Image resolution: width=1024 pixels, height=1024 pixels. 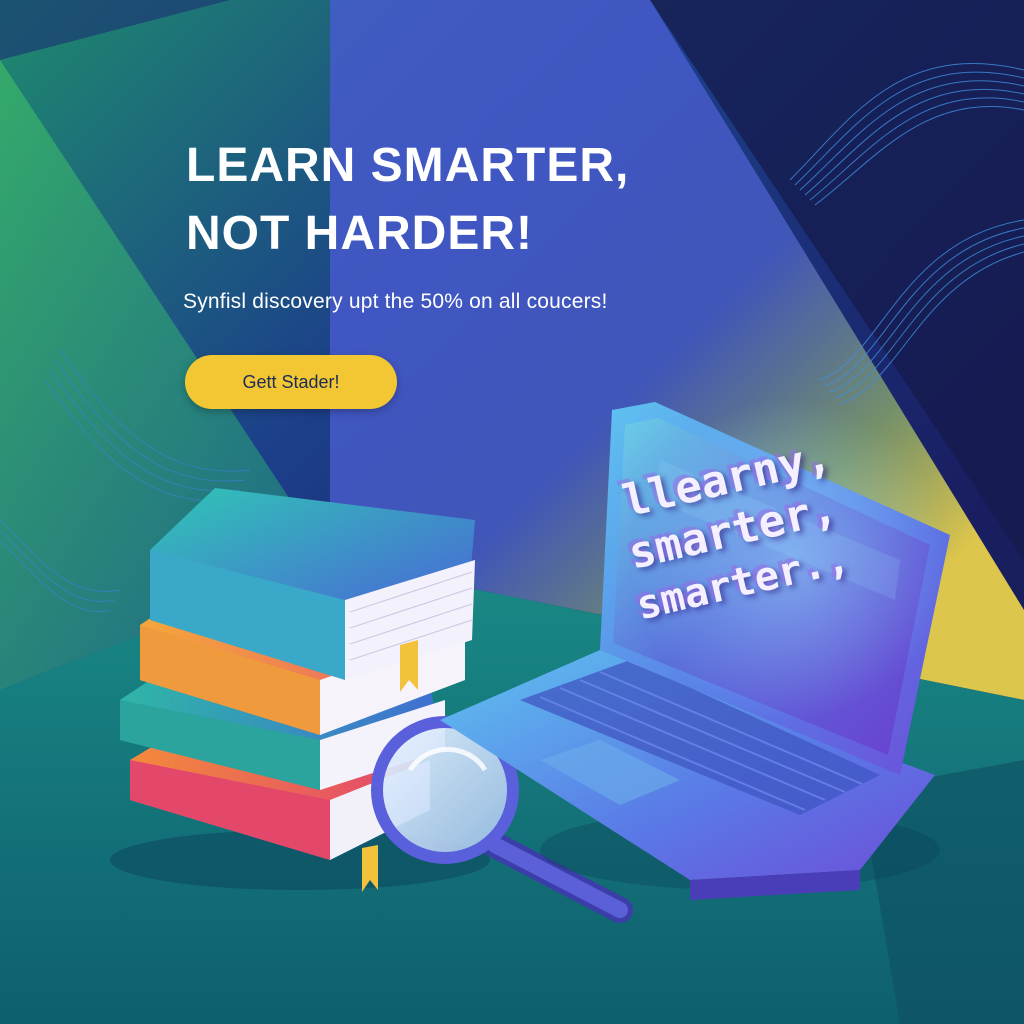 I want to click on headline-line-2: NOT HARDER!, so click(x=359, y=233).